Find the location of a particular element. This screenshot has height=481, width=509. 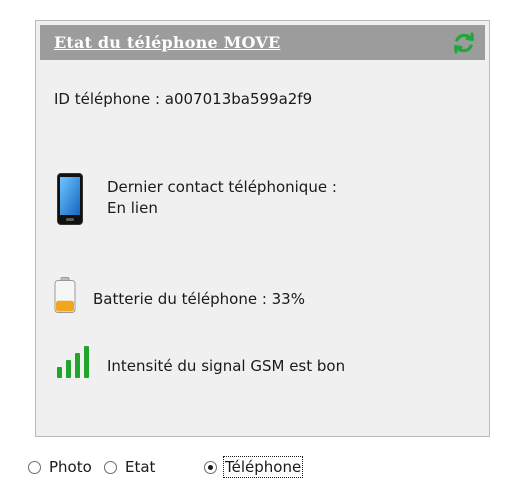

panel-header: Etat du téléphone MOVE is located at coordinates (262, 42).